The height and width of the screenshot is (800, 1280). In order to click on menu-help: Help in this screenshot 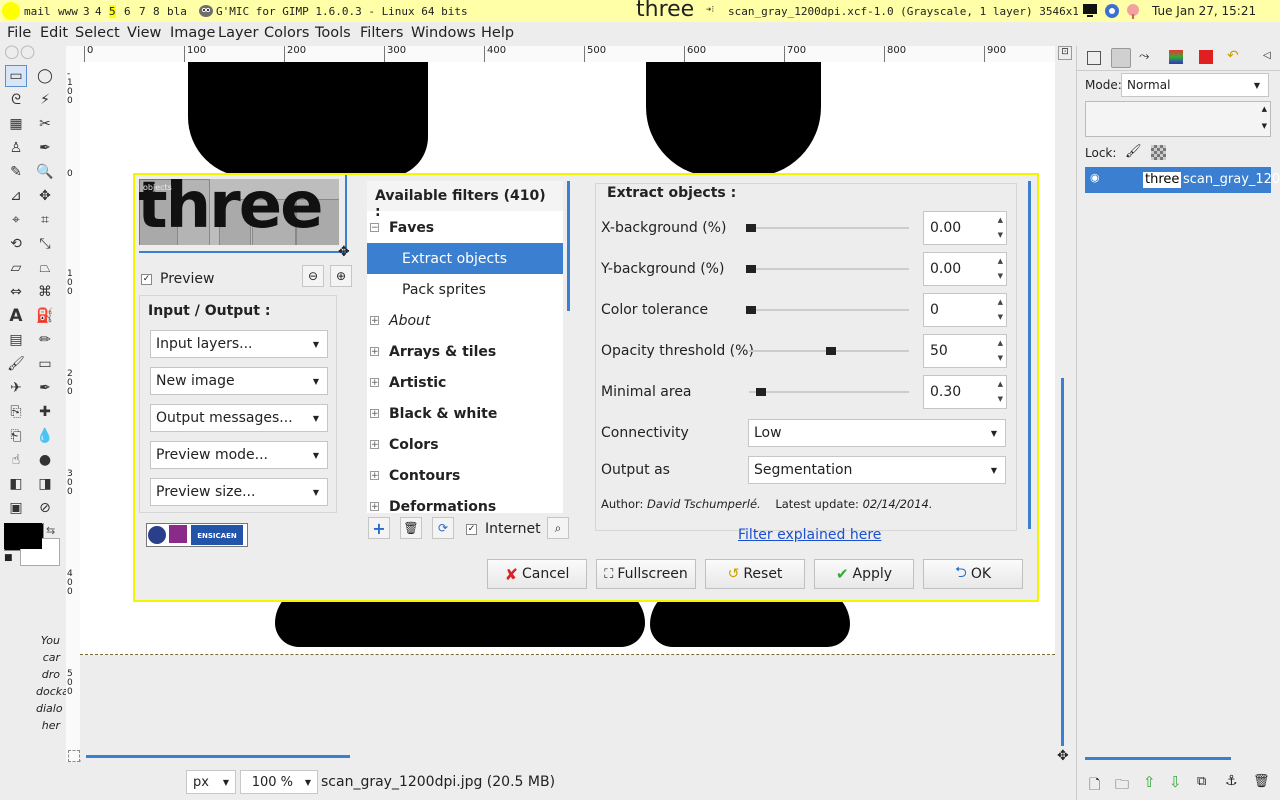, I will do `click(497, 33)`.